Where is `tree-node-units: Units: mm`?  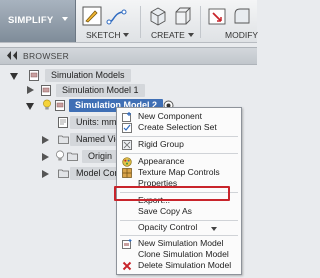 tree-node-units: Units: mm is located at coordinates (61, 123).